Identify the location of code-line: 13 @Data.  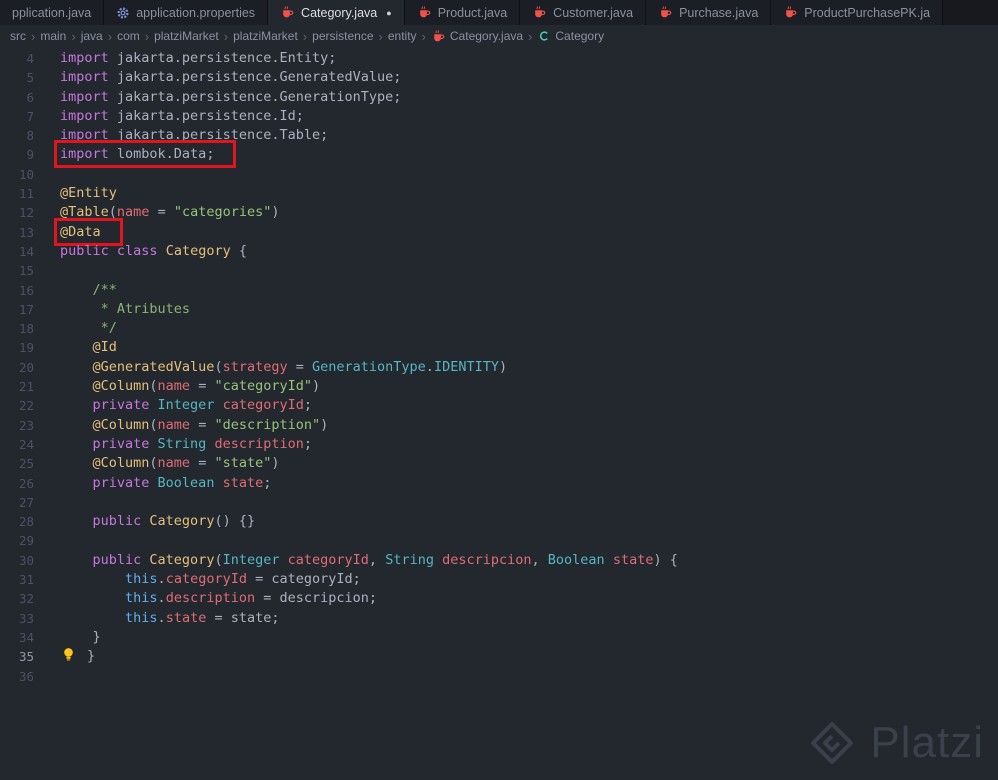
(499, 231).